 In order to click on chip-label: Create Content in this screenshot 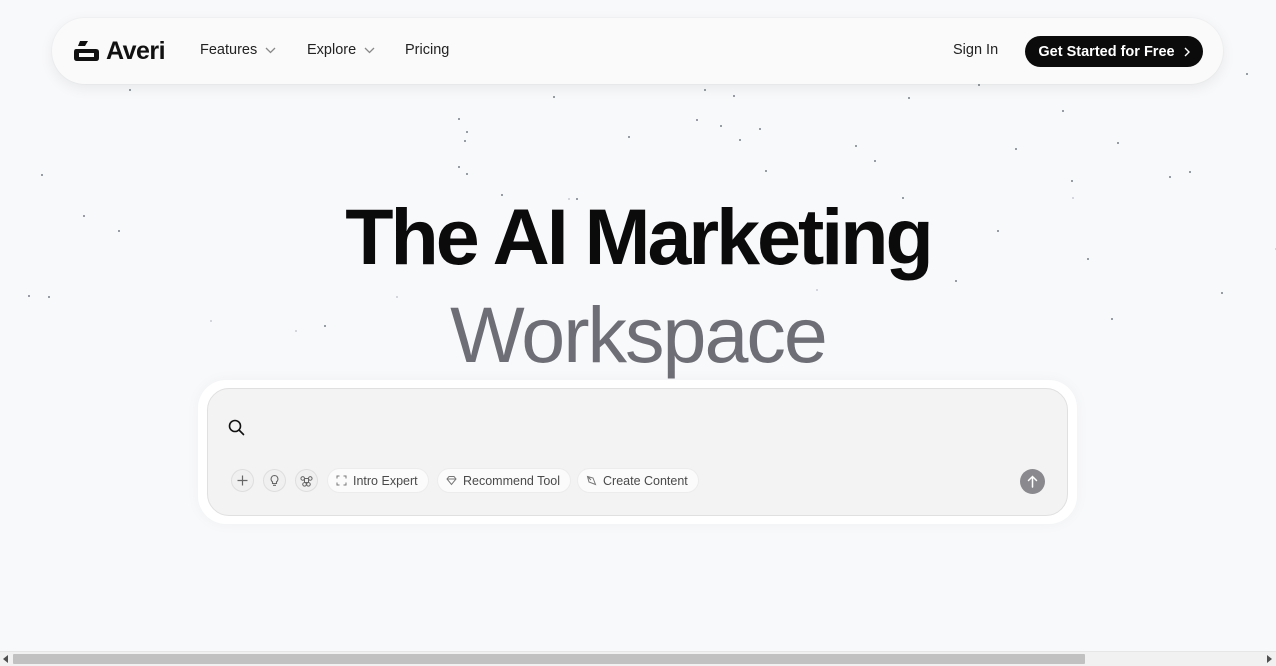, I will do `click(645, 480)`.